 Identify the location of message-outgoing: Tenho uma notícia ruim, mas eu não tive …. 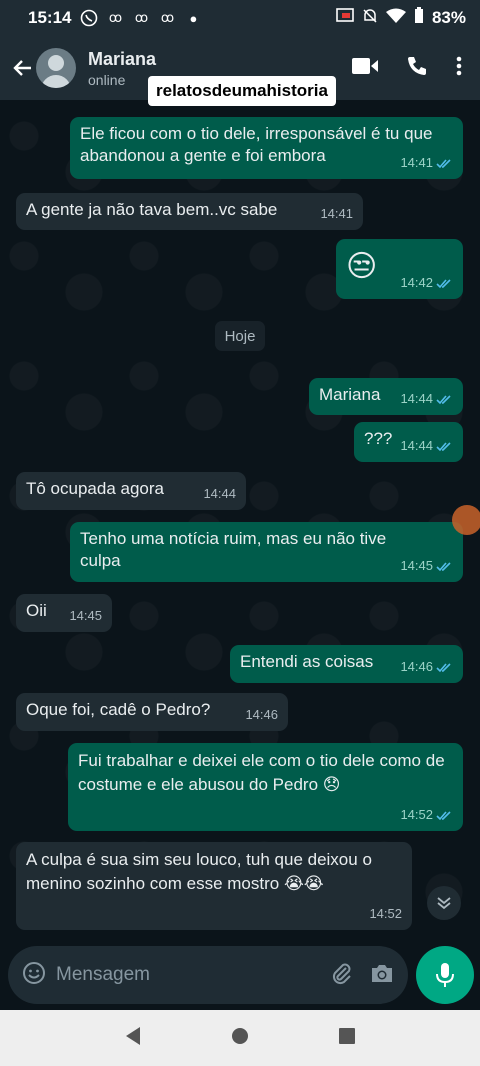
(266, 552).